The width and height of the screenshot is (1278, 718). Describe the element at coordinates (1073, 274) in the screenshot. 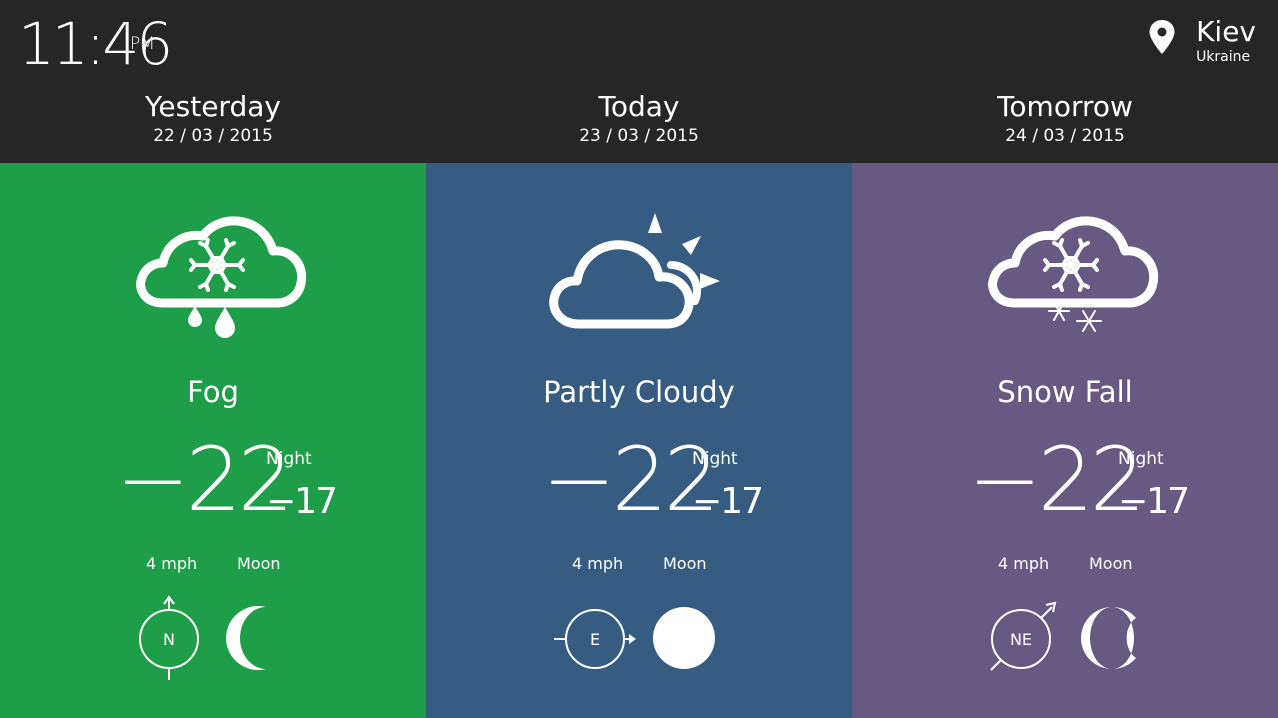

I see `snow-fall-icon` at that location.